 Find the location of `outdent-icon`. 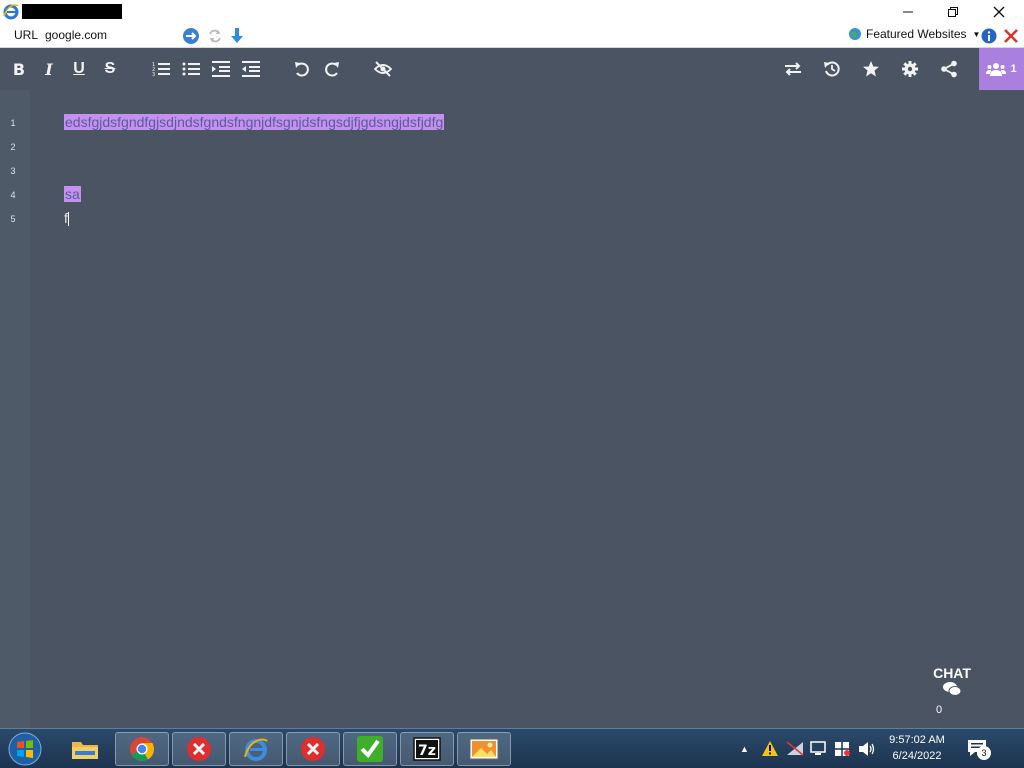

outdent-icon is located at coordinates (251, 69).